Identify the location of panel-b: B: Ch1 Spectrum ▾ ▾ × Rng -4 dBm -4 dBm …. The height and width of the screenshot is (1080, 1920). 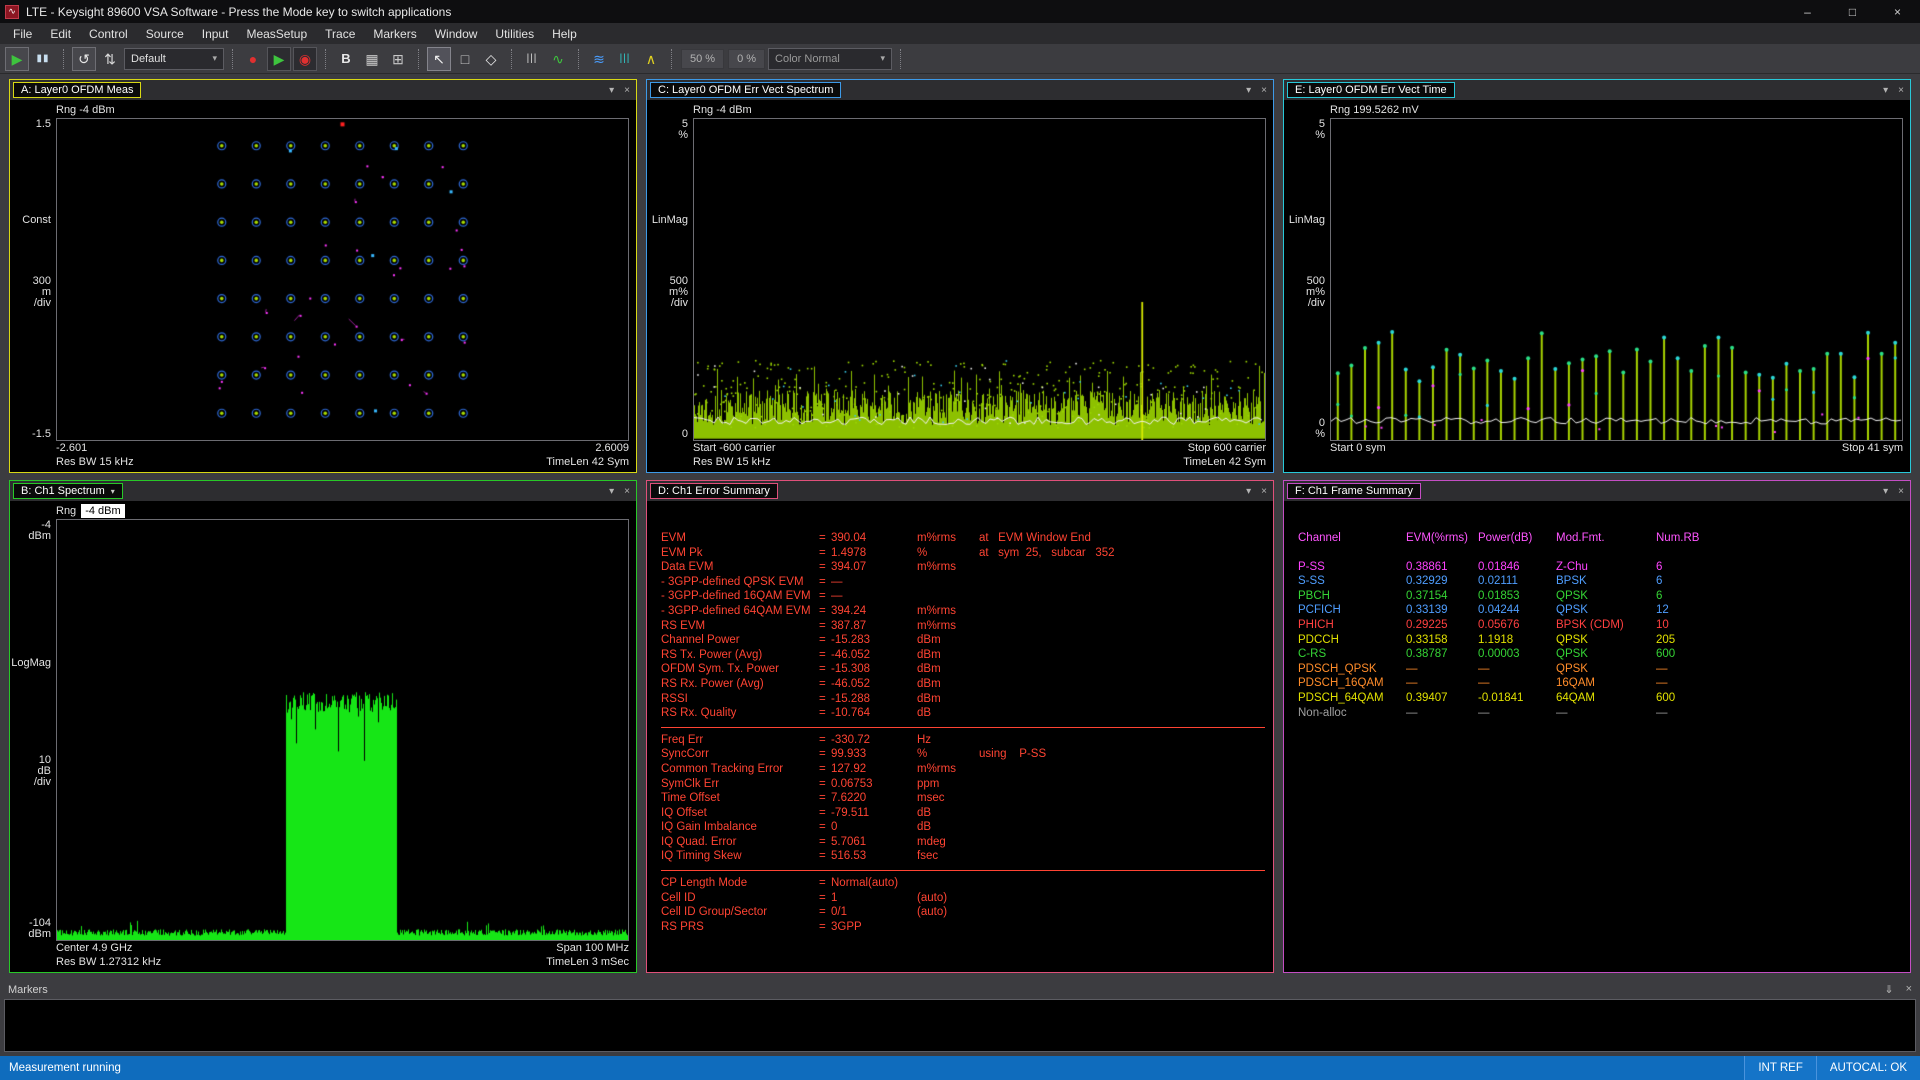
(323, 726).